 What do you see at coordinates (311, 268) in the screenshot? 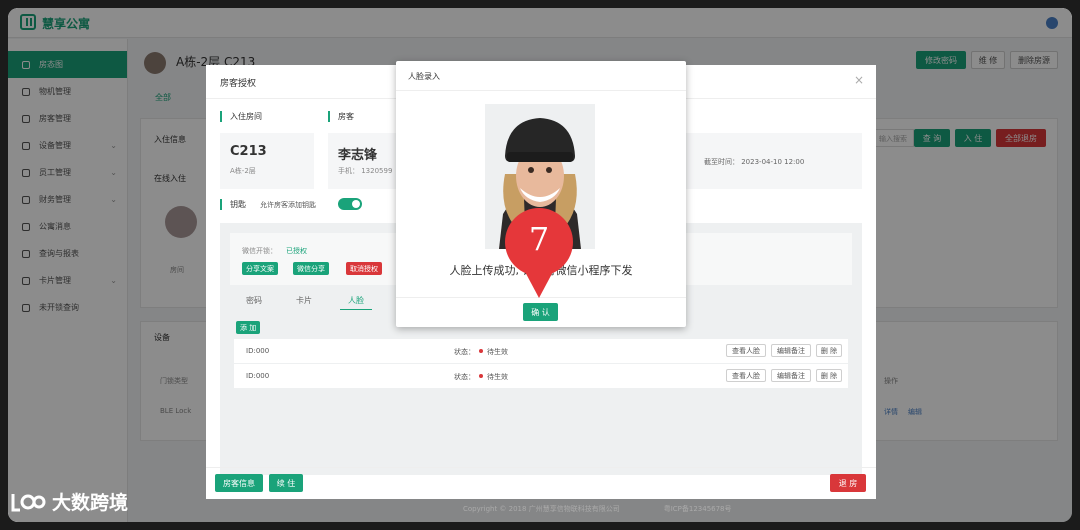
I see `wechat-share-tag: 微信分享` at bounding box center [311, 268].